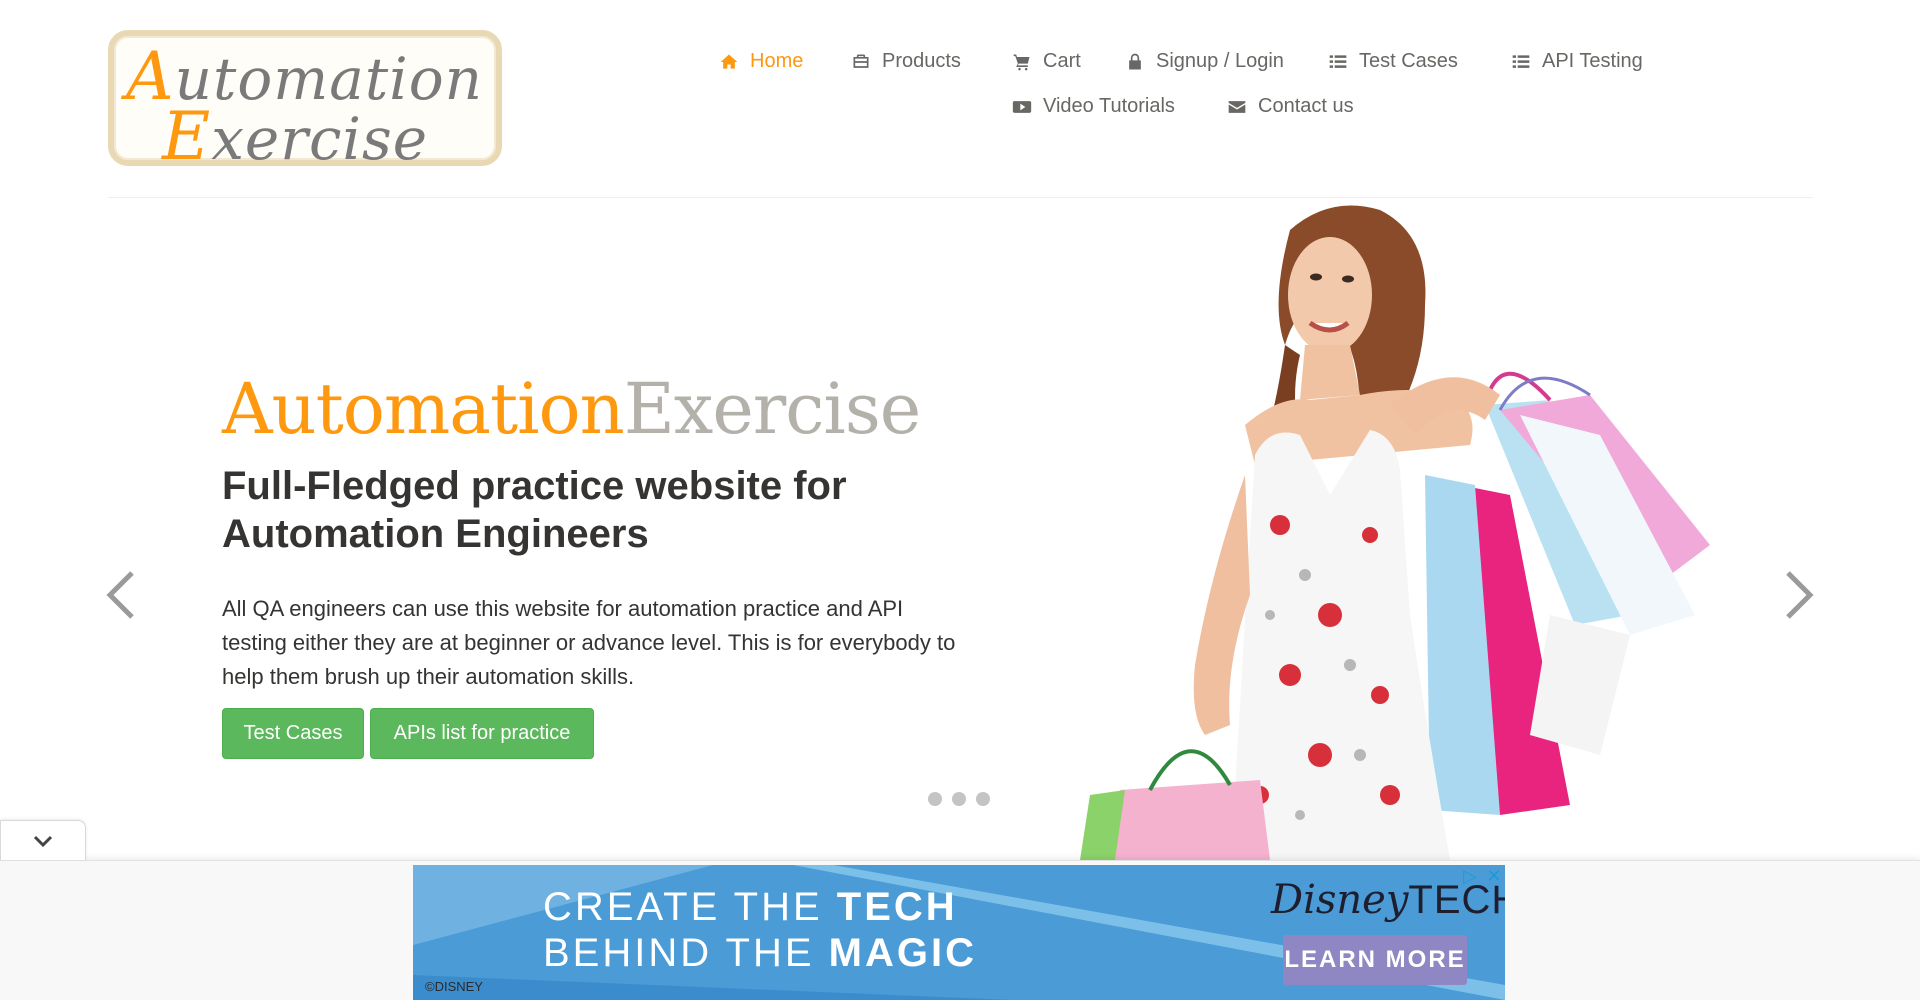 The image size is (1920, 1000). I want to click on shopping-cart-icon, so click(1022, 62).